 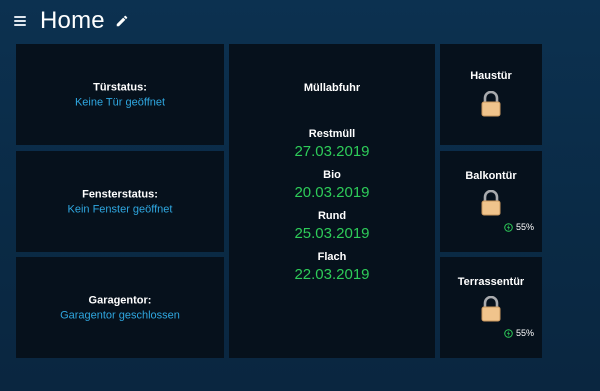 I want to click on collection-date: 27.03.2019, so click(x=332, y=151).